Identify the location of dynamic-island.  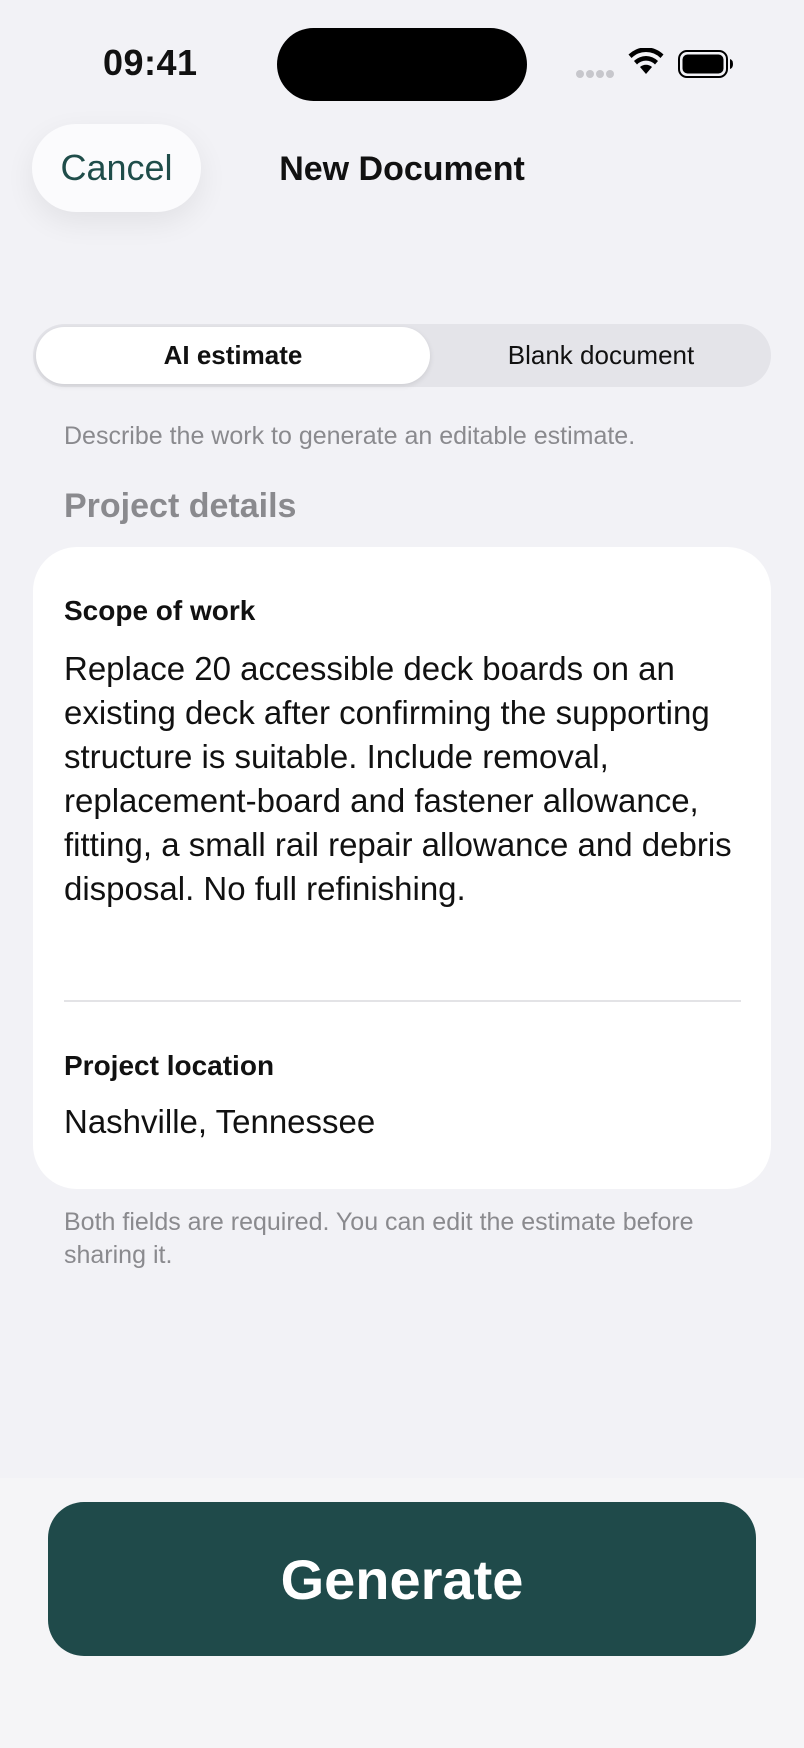
(402, 64).